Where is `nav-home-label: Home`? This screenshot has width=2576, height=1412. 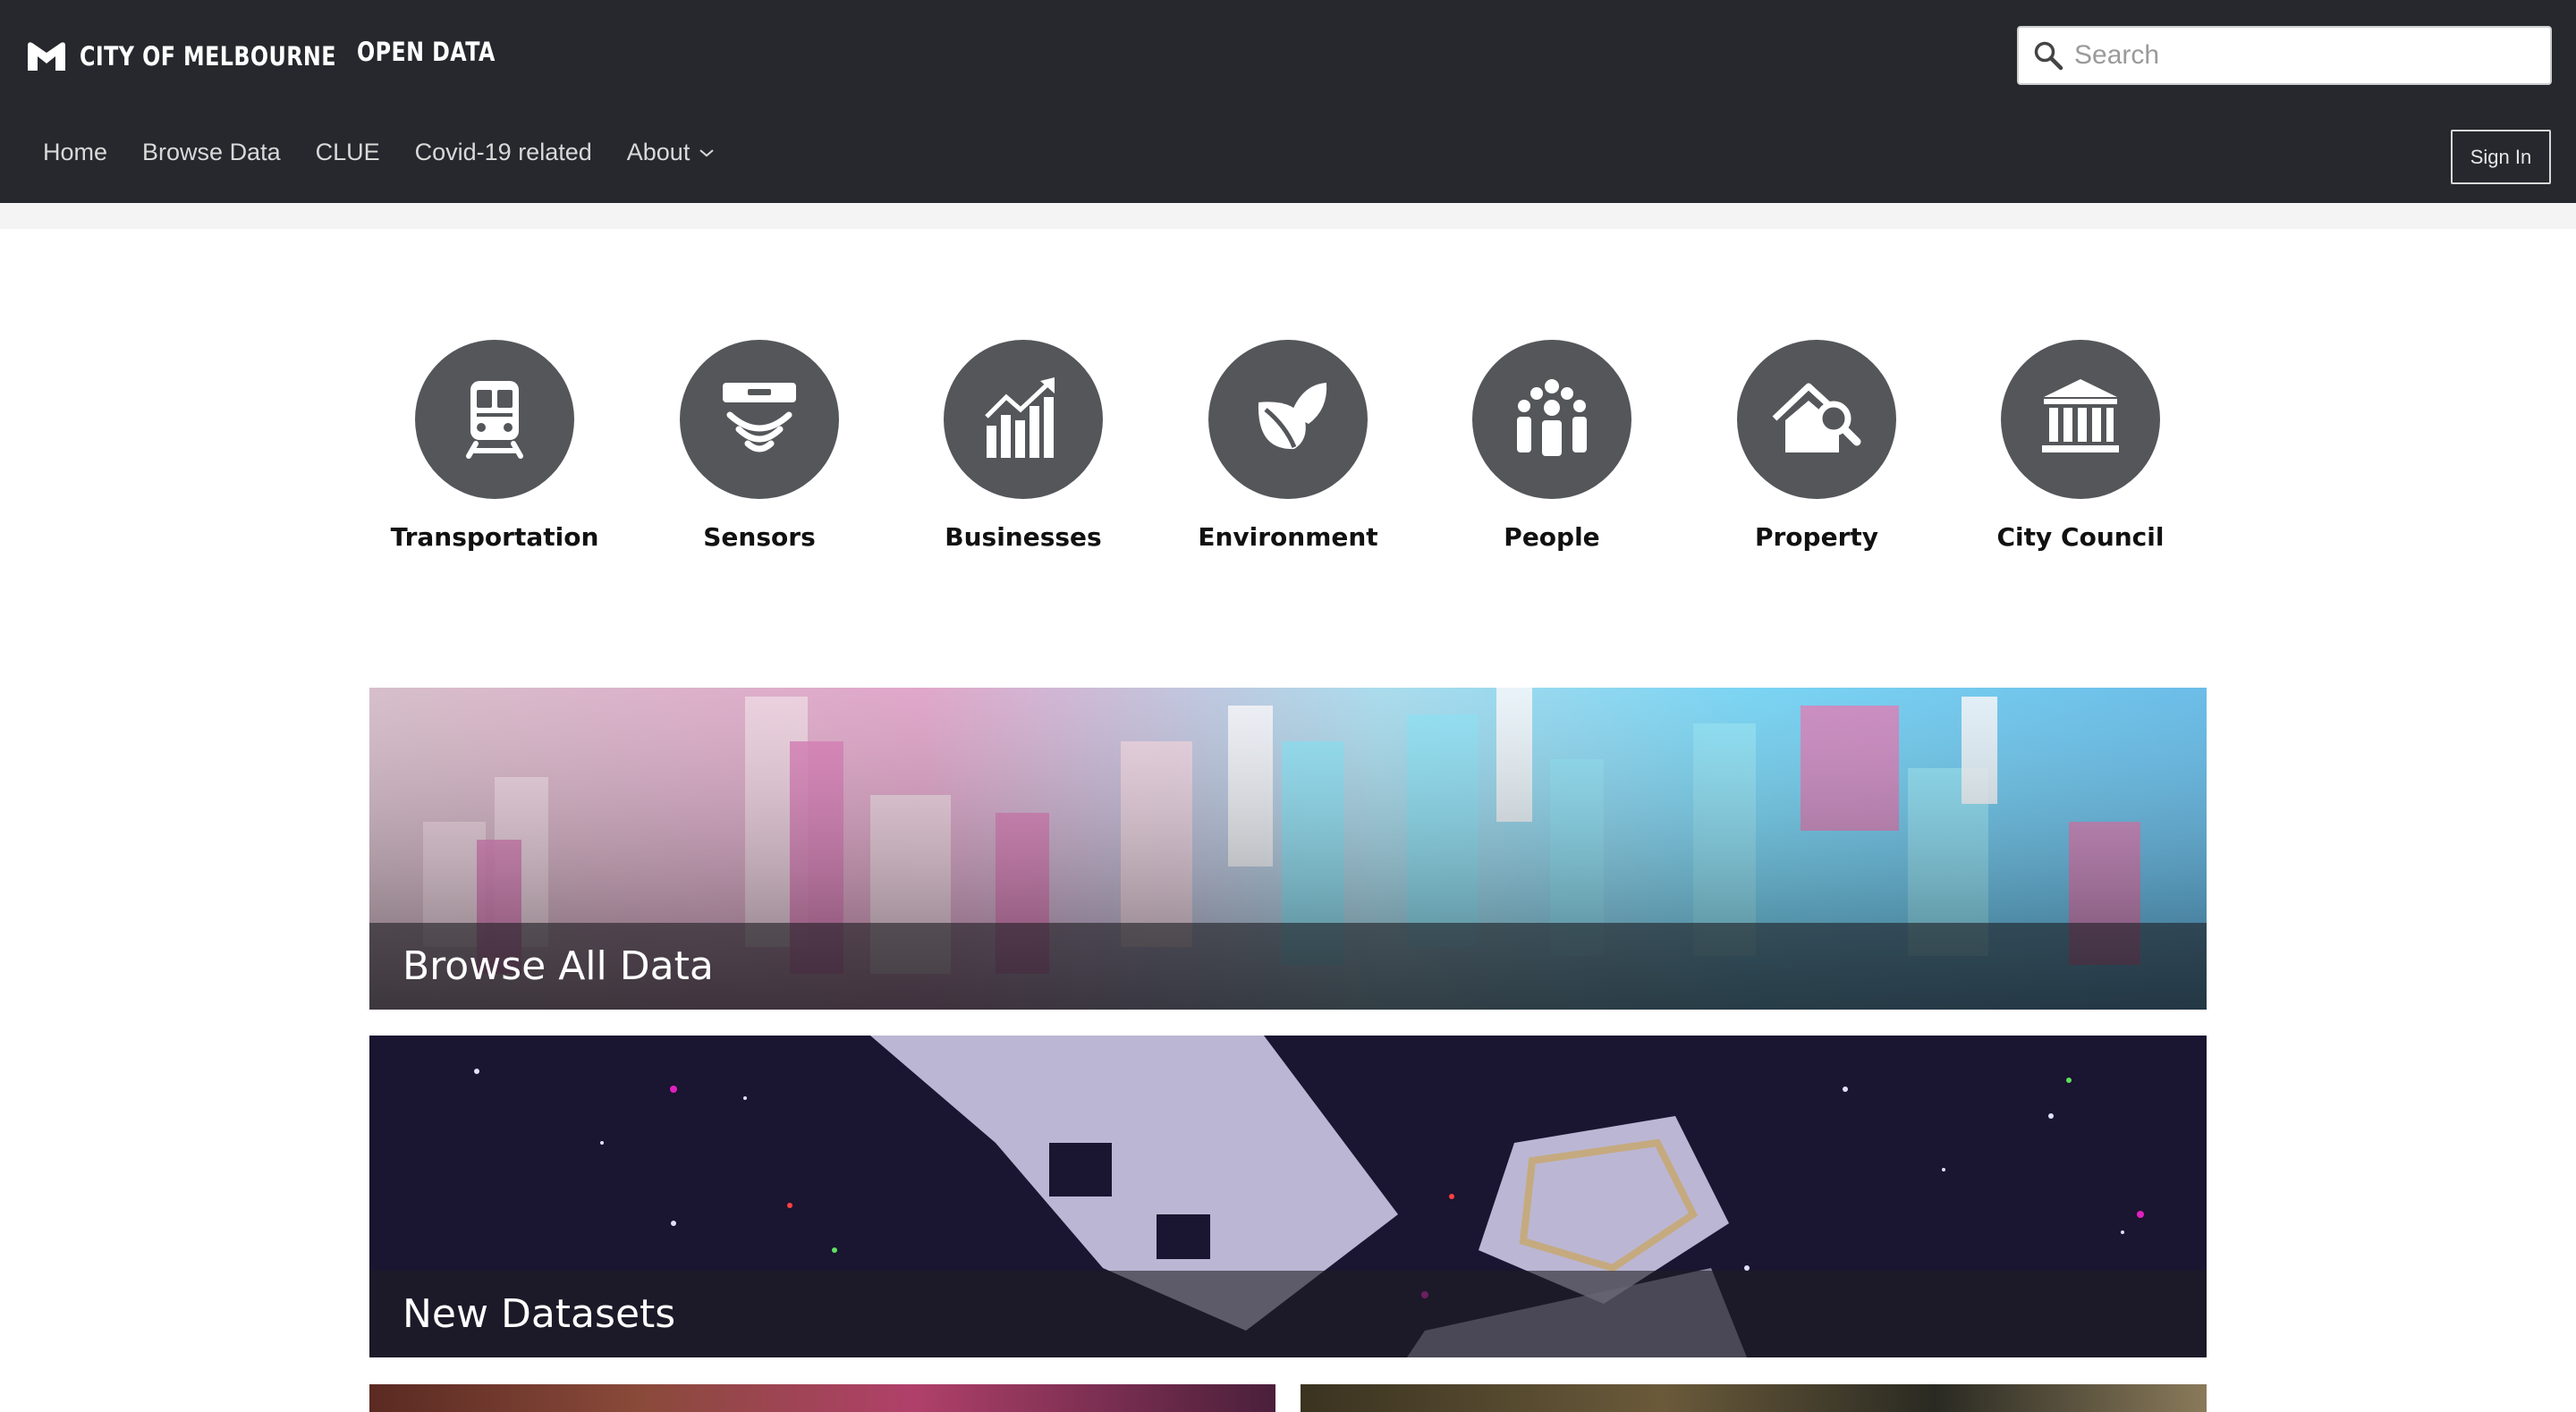 nav-home-label: Home is located at coordinates (75, 152).